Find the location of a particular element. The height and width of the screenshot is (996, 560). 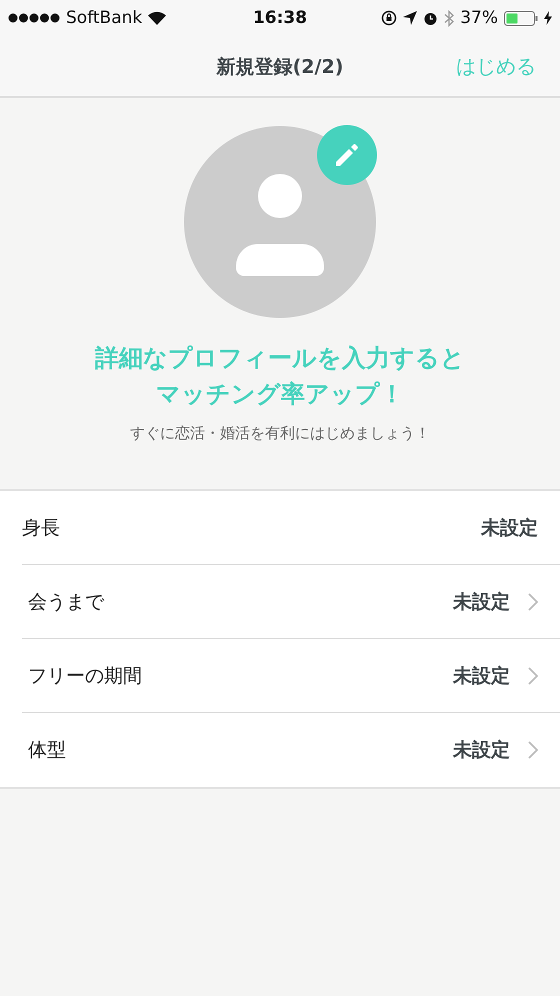

location-arrow-icon is located at coordinates (410, 18).